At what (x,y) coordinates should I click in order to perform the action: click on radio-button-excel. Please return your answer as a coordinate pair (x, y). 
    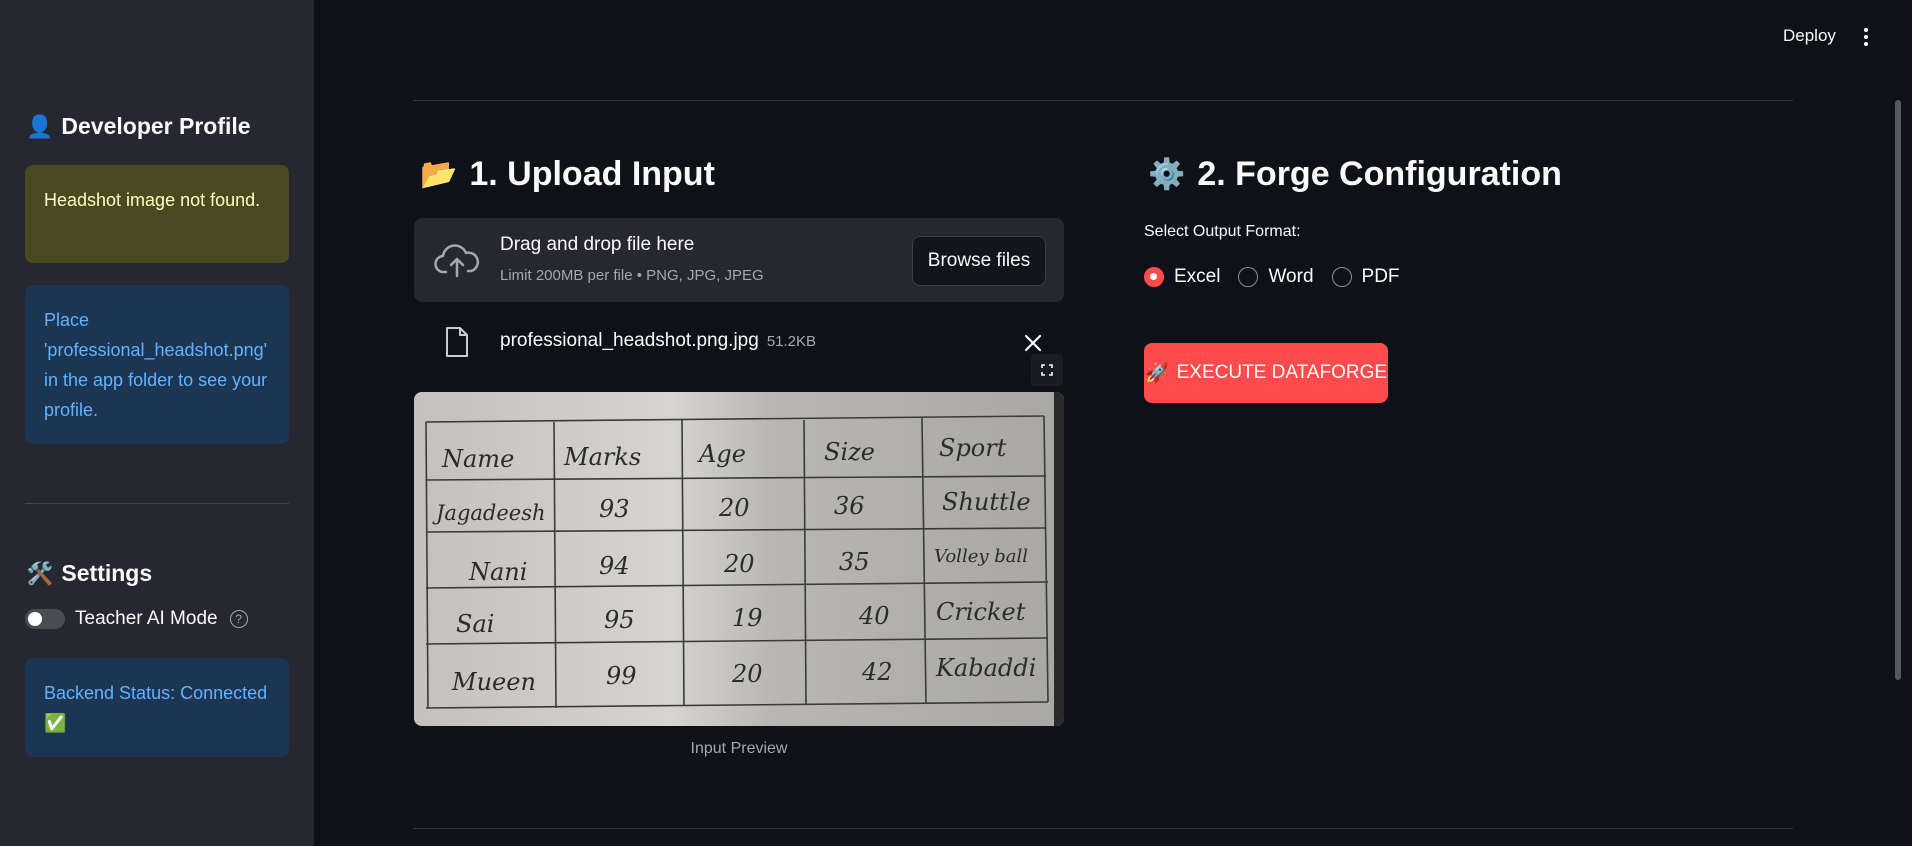
    Looking at the image, I should click on (1154, 277).